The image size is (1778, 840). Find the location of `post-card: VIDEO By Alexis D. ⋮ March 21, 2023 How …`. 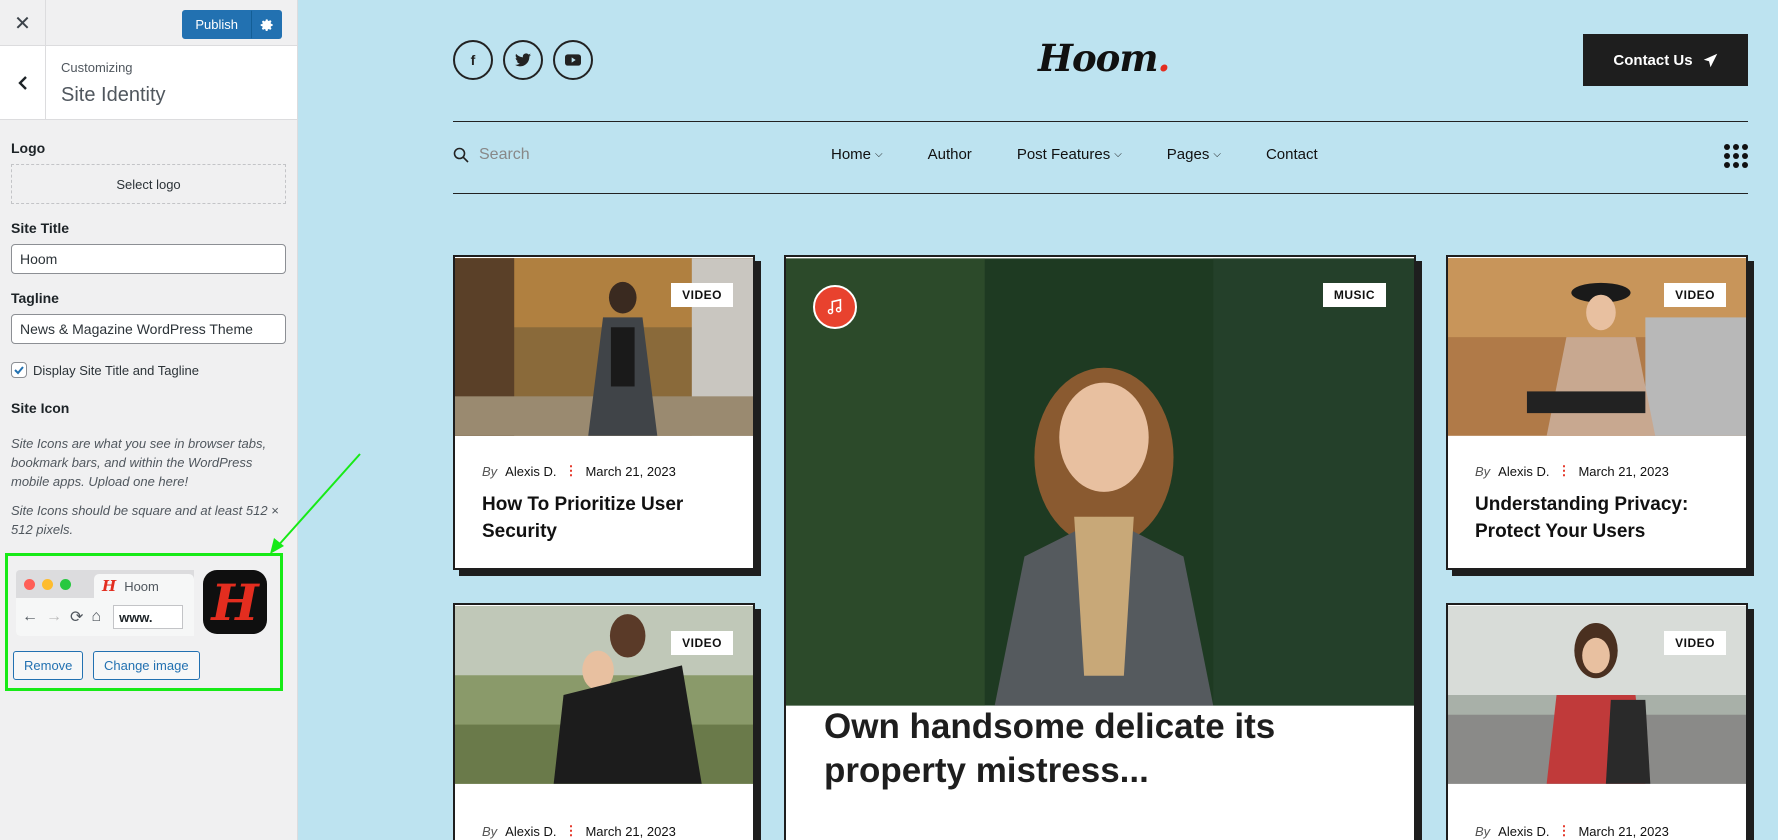

post-card: VIDEO By Alexis D. ⋮ March 21, 2023 How … is located at coordinates (604, 412).